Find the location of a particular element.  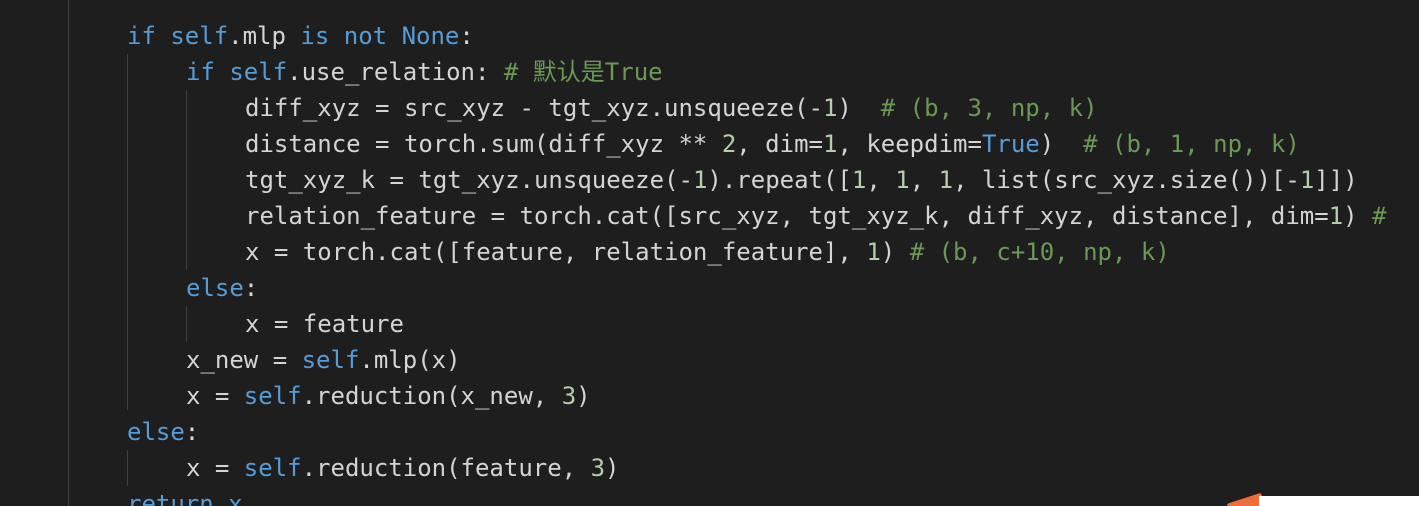

code-token: return x is located at coordinates (185, 498).